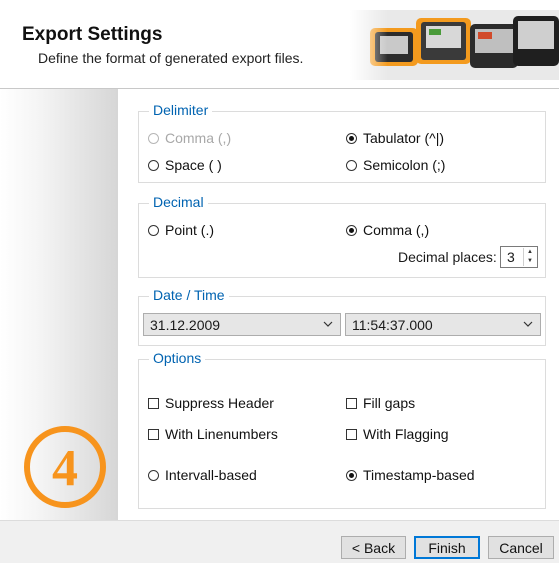 The width and height of the screenshot is (559, 563). Describe the element at coordinates (443, 324) in the screenshot. I see `time-format-combobox: 11:54:37.000` at that location.